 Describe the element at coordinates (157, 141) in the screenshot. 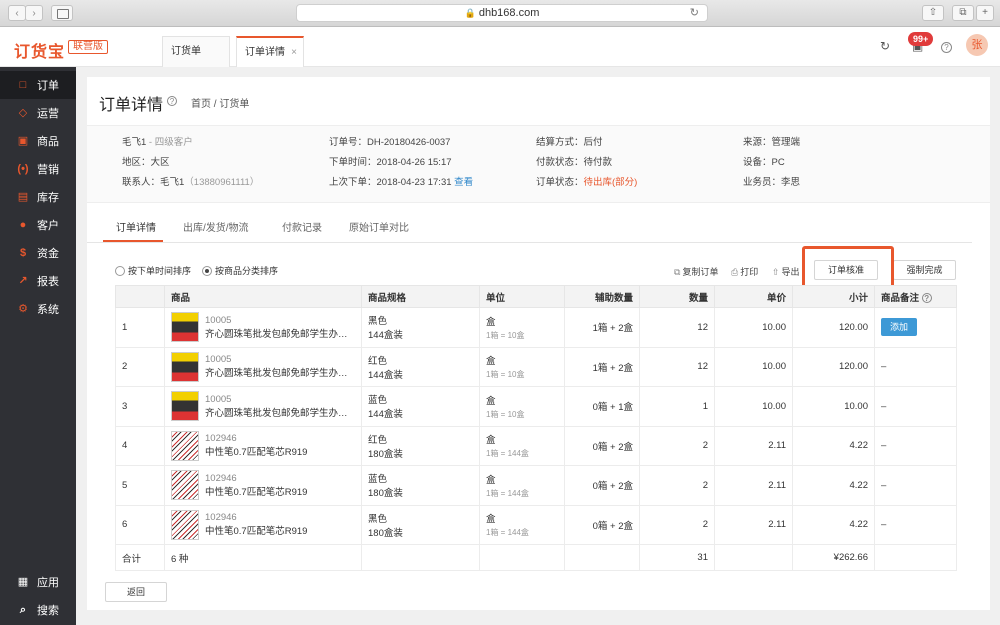

I see `customer-info: 毛飞1 - 四级客户` at that location.